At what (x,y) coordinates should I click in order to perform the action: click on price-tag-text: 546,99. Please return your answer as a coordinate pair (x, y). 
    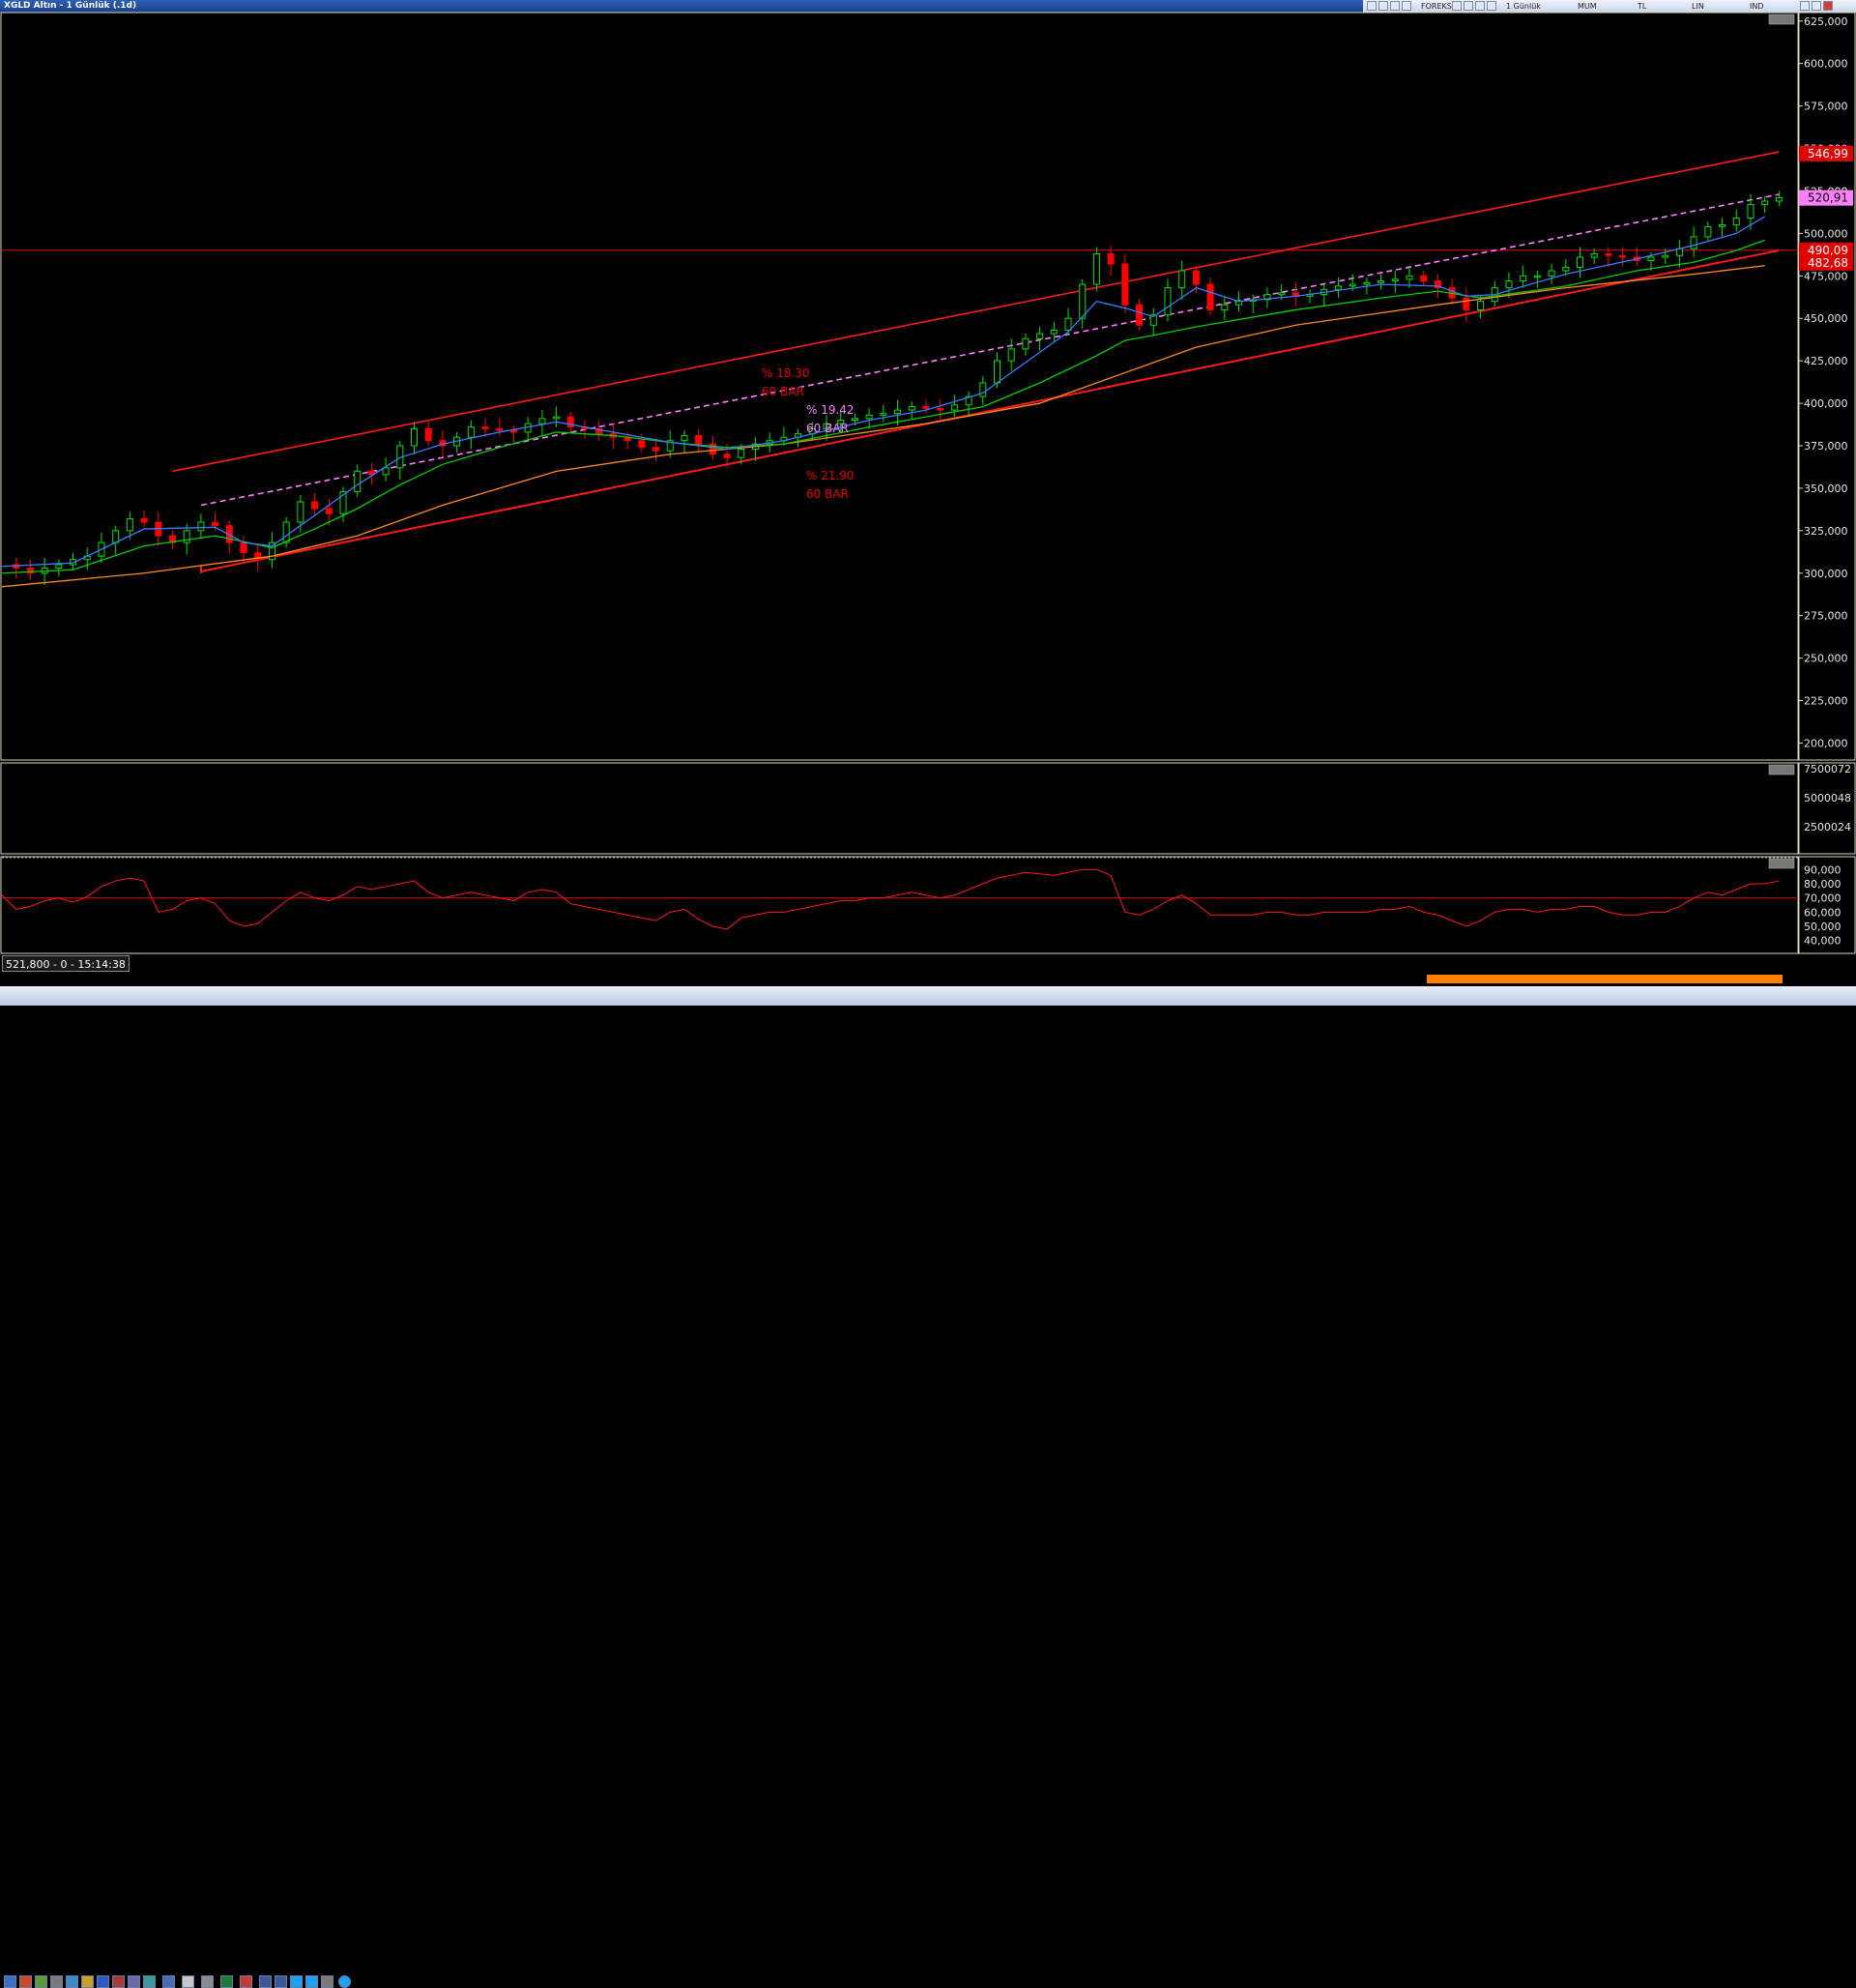
    Looking at the image, I should click on (1828, 154).